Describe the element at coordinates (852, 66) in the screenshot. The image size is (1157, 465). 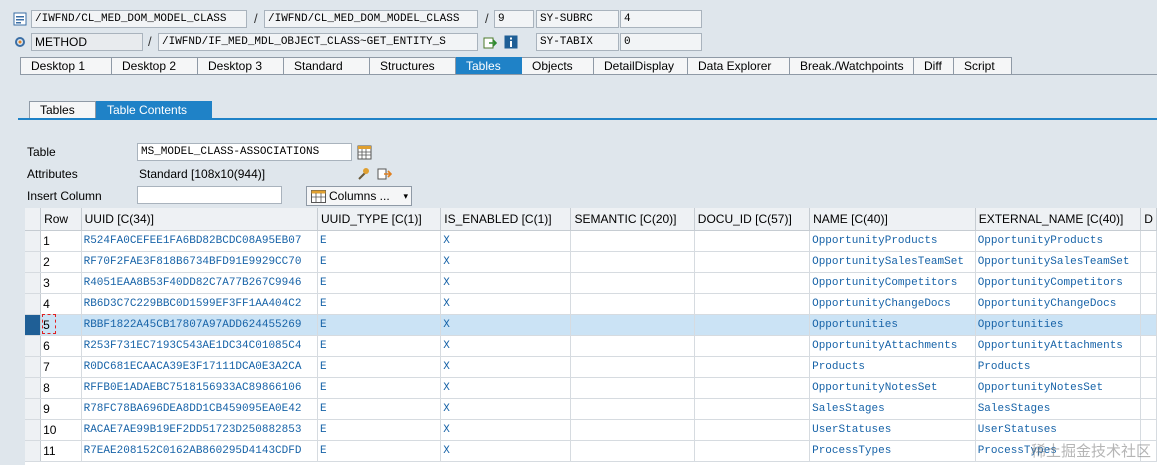
I see `tab-breakpoints: Break./Watchpoints` at that location.